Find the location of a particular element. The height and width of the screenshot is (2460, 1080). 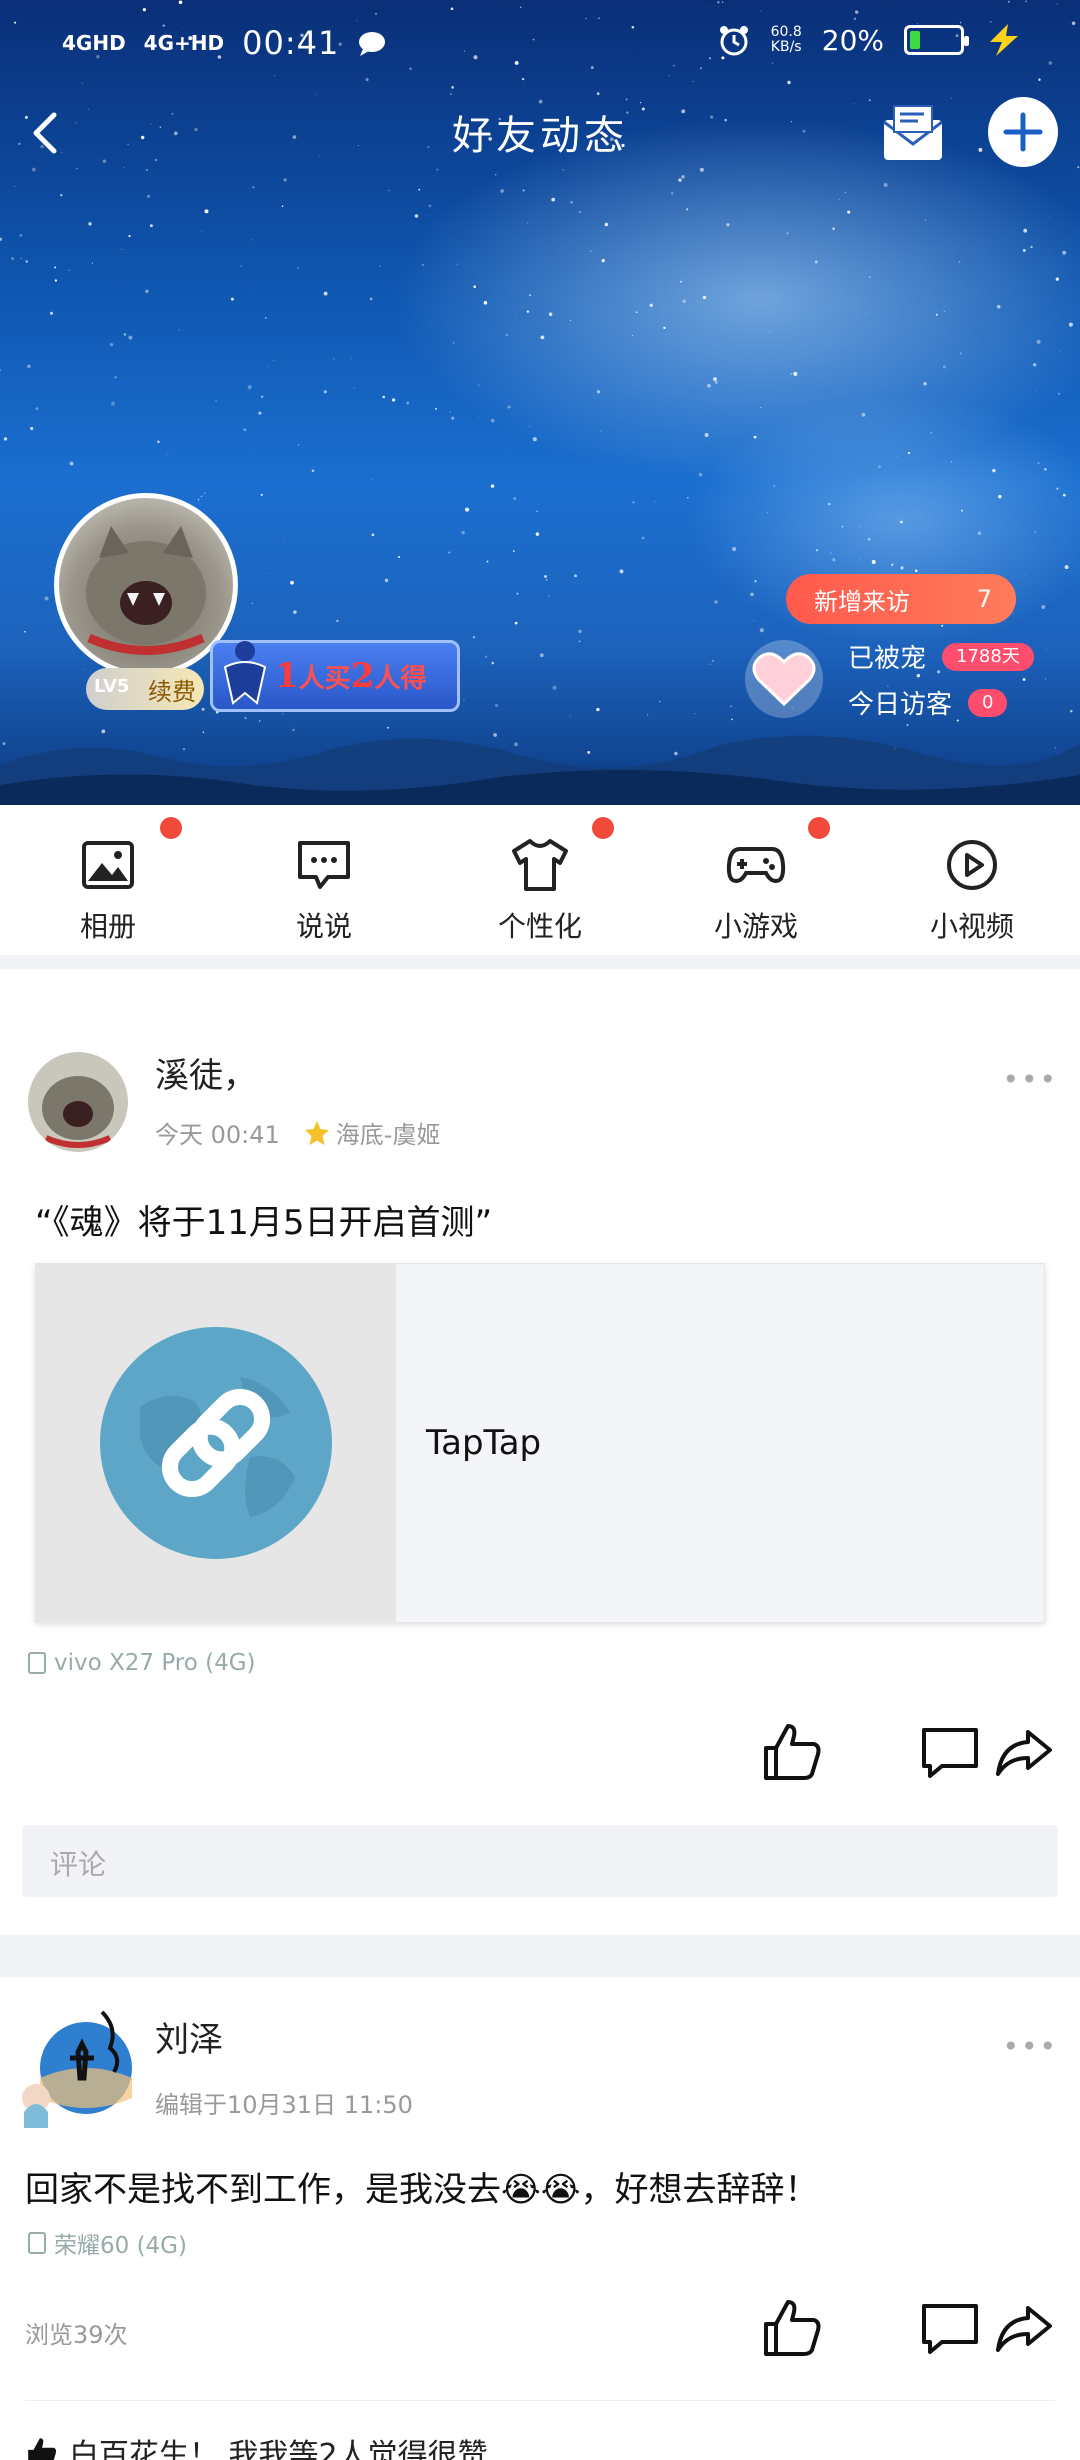

promo-banner: 1 人买 2 人得 is located at coordinates (335, 676).